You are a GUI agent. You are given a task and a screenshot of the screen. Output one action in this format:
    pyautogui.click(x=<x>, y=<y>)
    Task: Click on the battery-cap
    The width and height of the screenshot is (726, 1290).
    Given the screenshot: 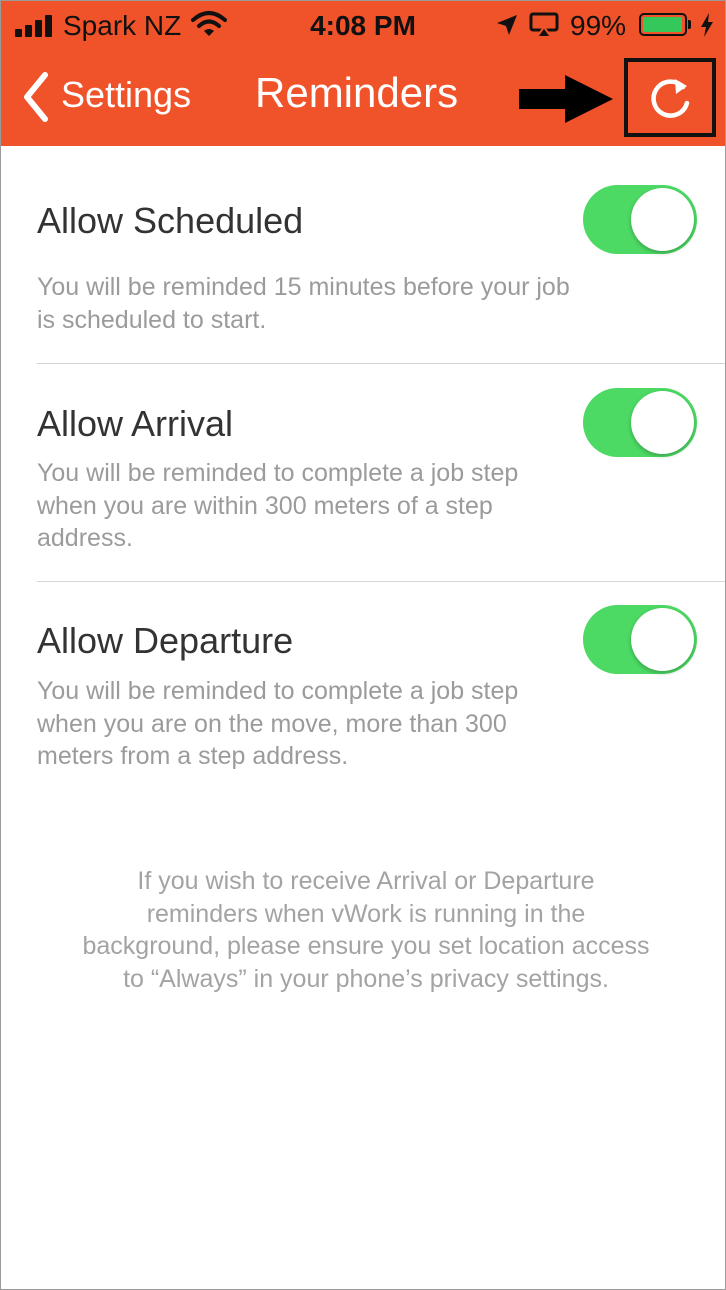 What is the action you would take?
    pyautogui.click(x=689, y=24)
    